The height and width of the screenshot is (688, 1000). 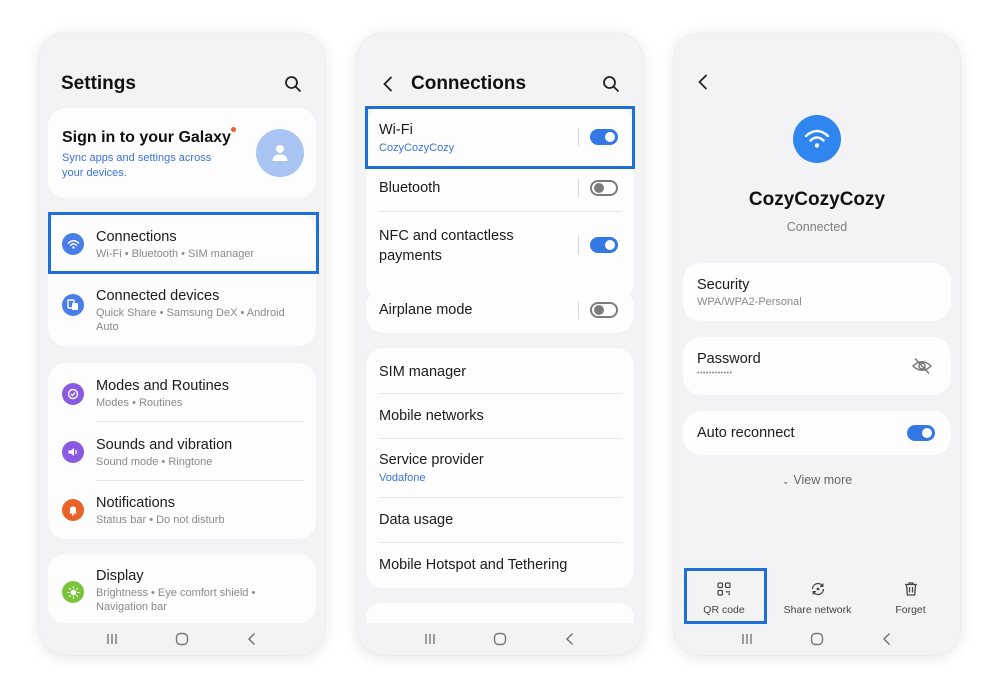 What do you see at coordinates (785, 481) in the screenshot?
I see `chevron-down-icon: ⌄` at bounding box center [785, 481].